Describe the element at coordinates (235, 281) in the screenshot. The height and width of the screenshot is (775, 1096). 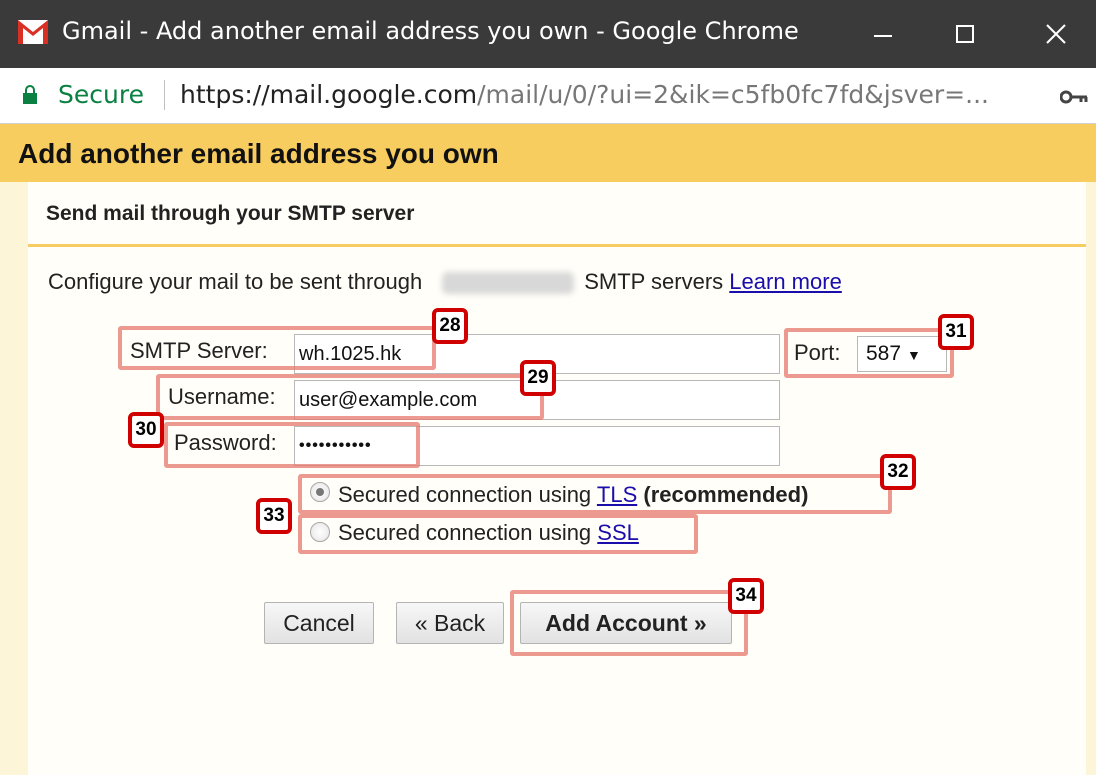
I see `description-prefix: Configure your mail to be sent through` at that location.